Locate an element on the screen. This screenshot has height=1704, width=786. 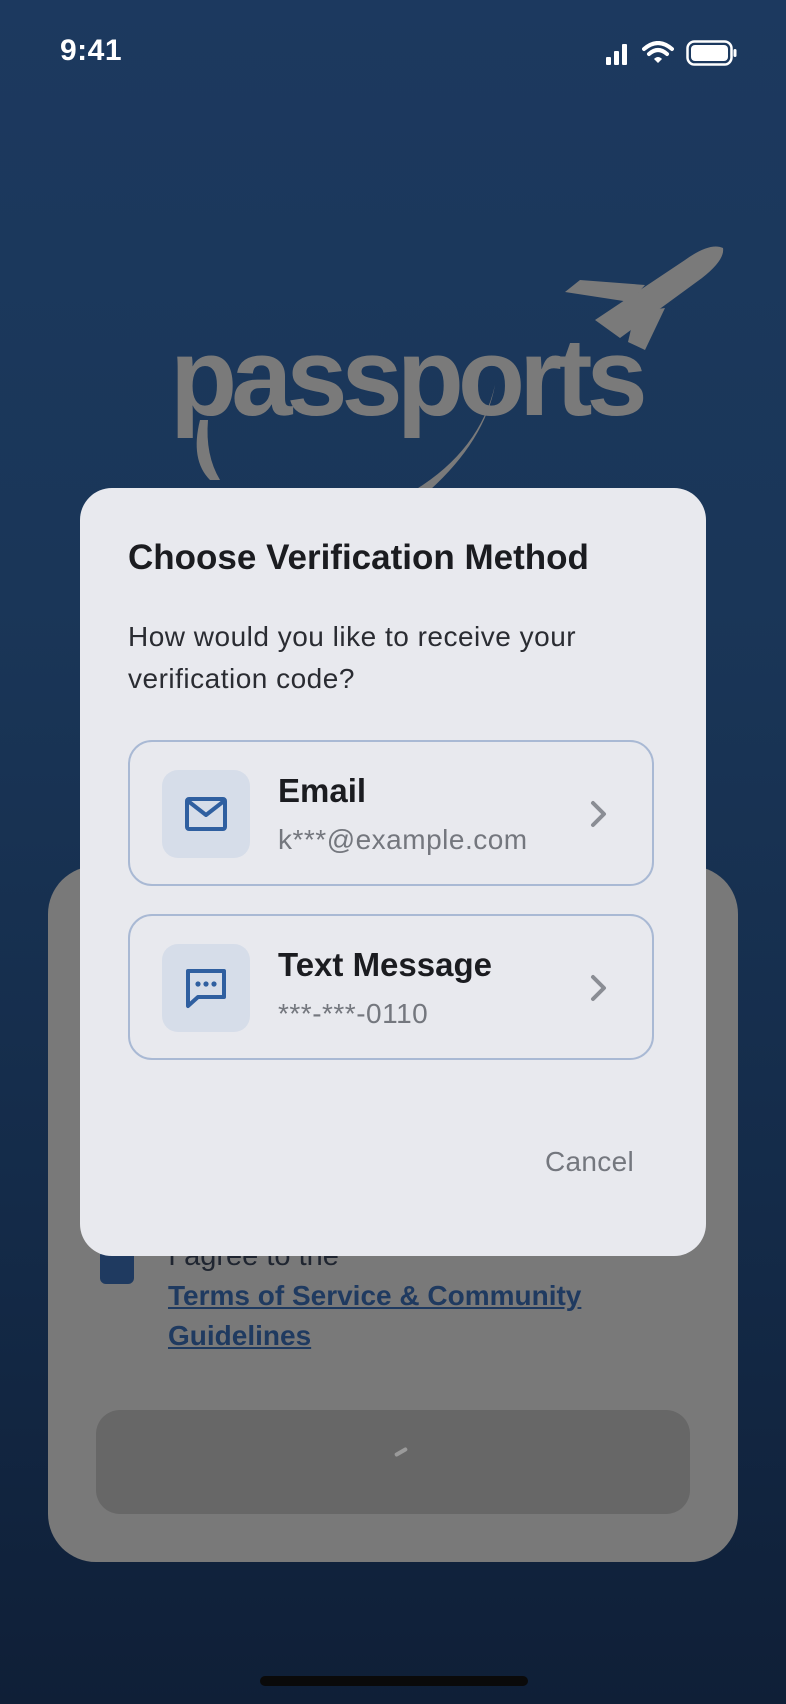
message-icon is located at coordinates (206, 988).